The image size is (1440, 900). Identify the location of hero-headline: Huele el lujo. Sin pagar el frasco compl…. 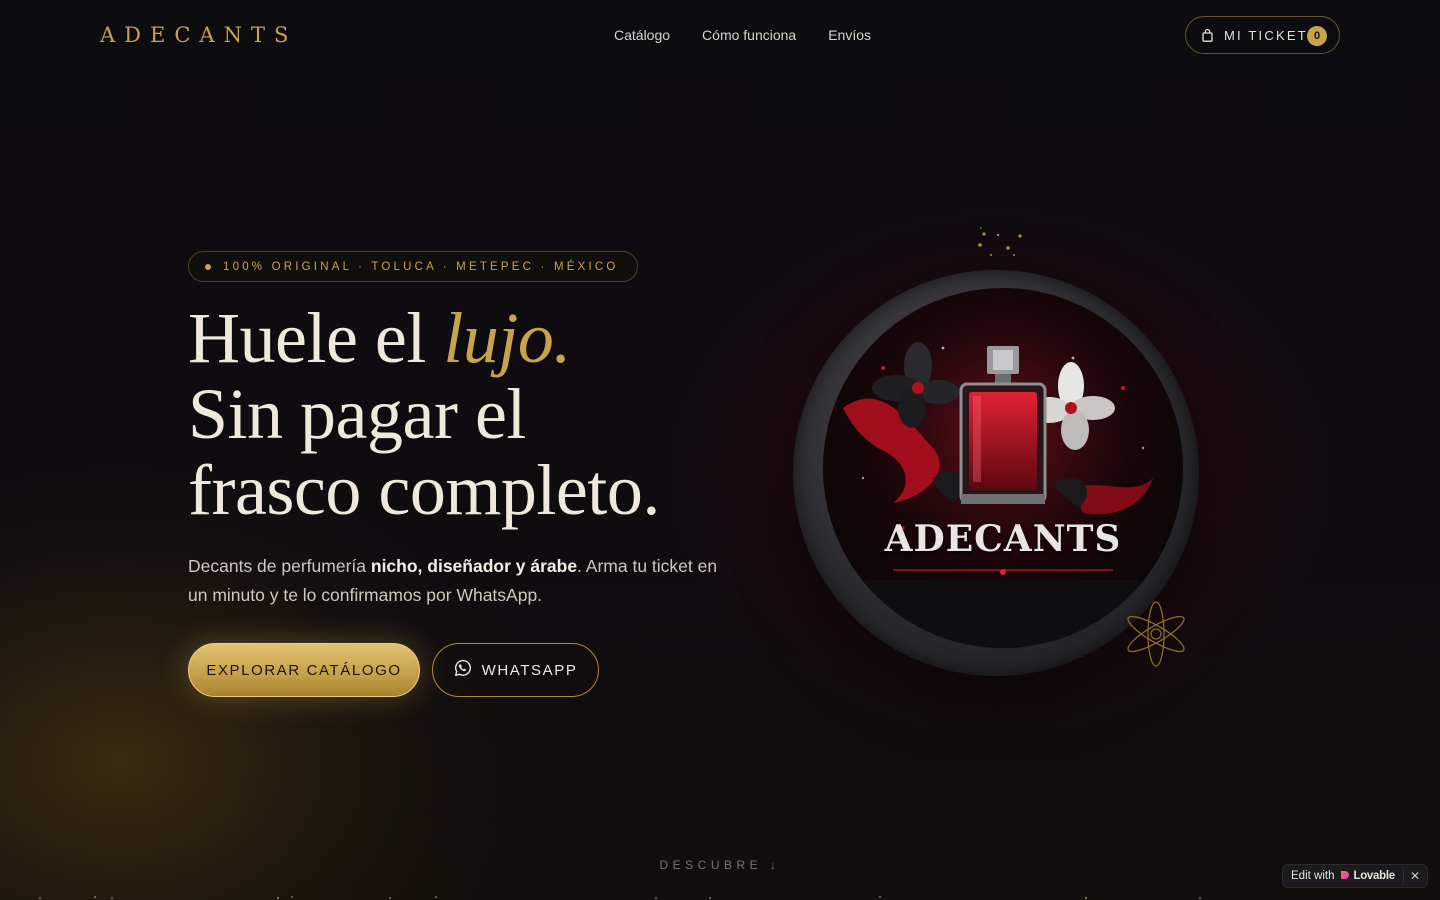
(424, 414).